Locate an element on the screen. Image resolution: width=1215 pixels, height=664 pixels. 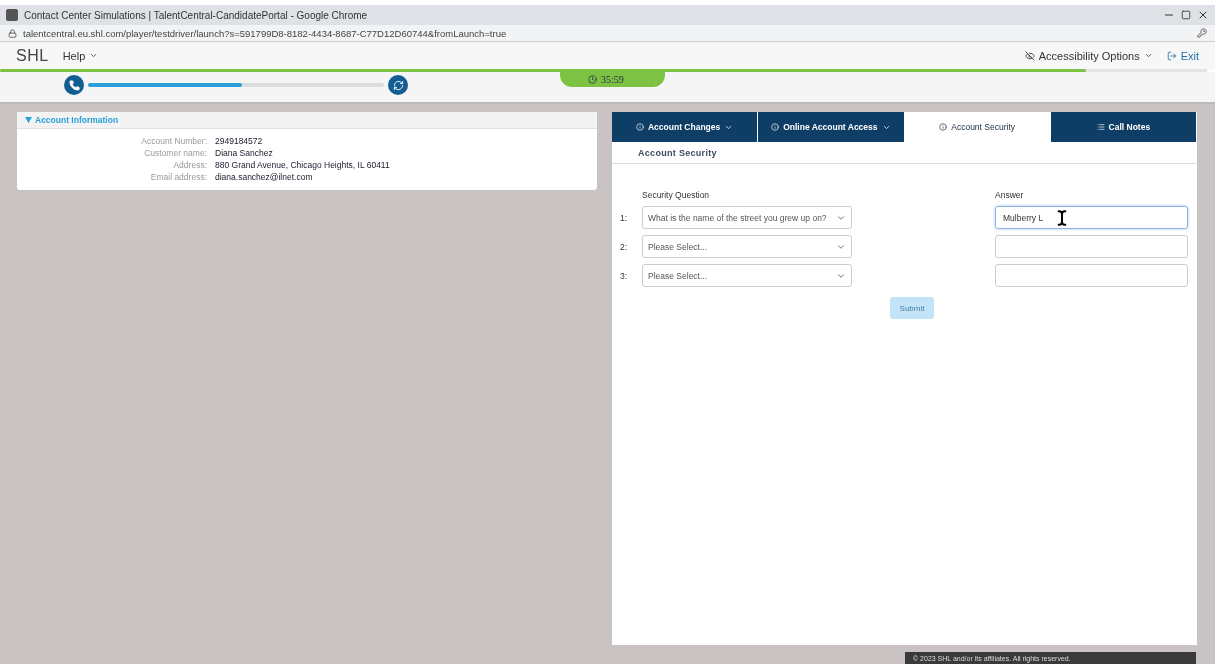
field-label: Customer name: is located at coordinates (175, 153).